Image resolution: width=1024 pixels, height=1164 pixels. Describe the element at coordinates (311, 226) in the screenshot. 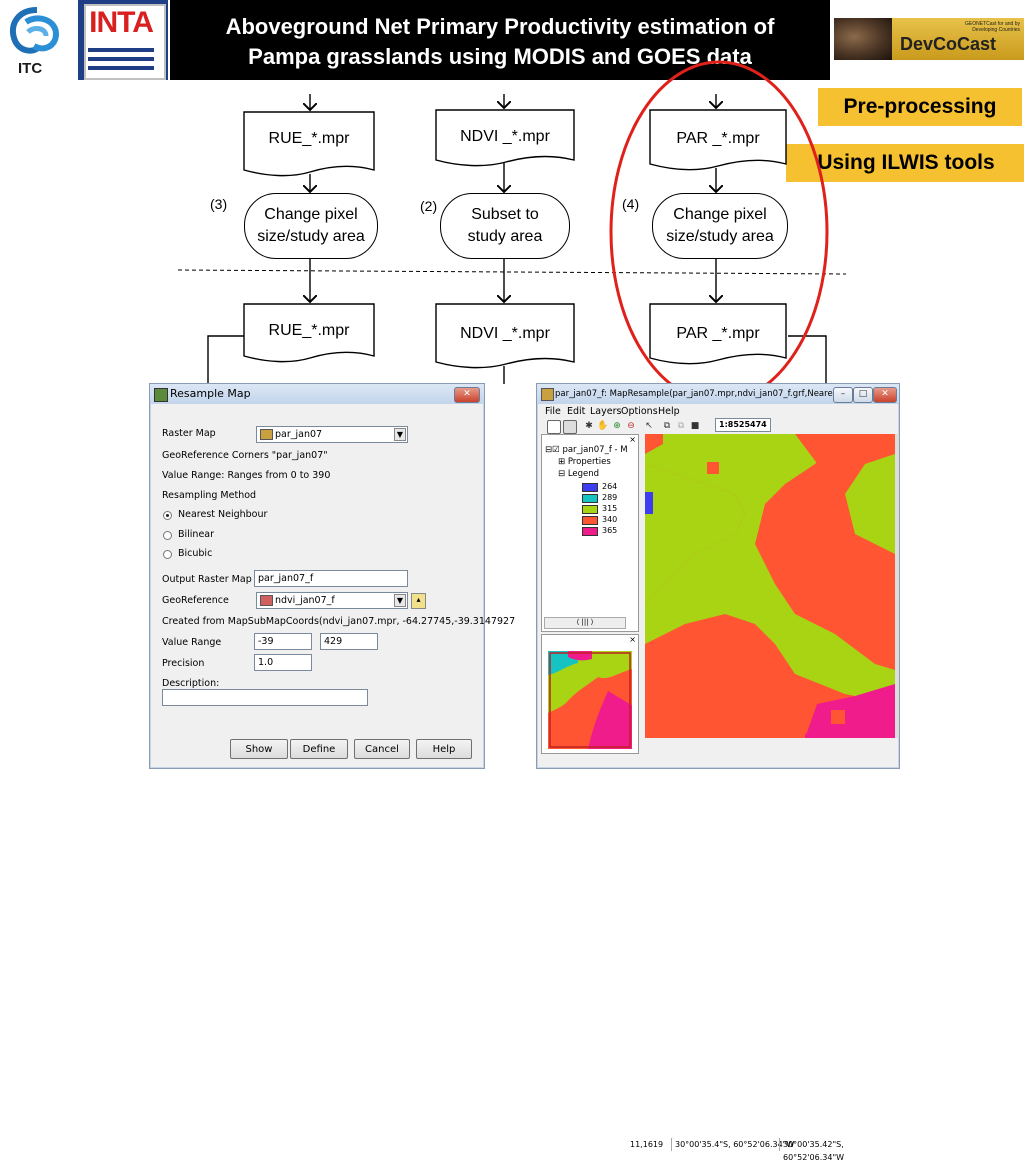

I see `process-change-pixel-rue: Change pixel size/study area` at that location.